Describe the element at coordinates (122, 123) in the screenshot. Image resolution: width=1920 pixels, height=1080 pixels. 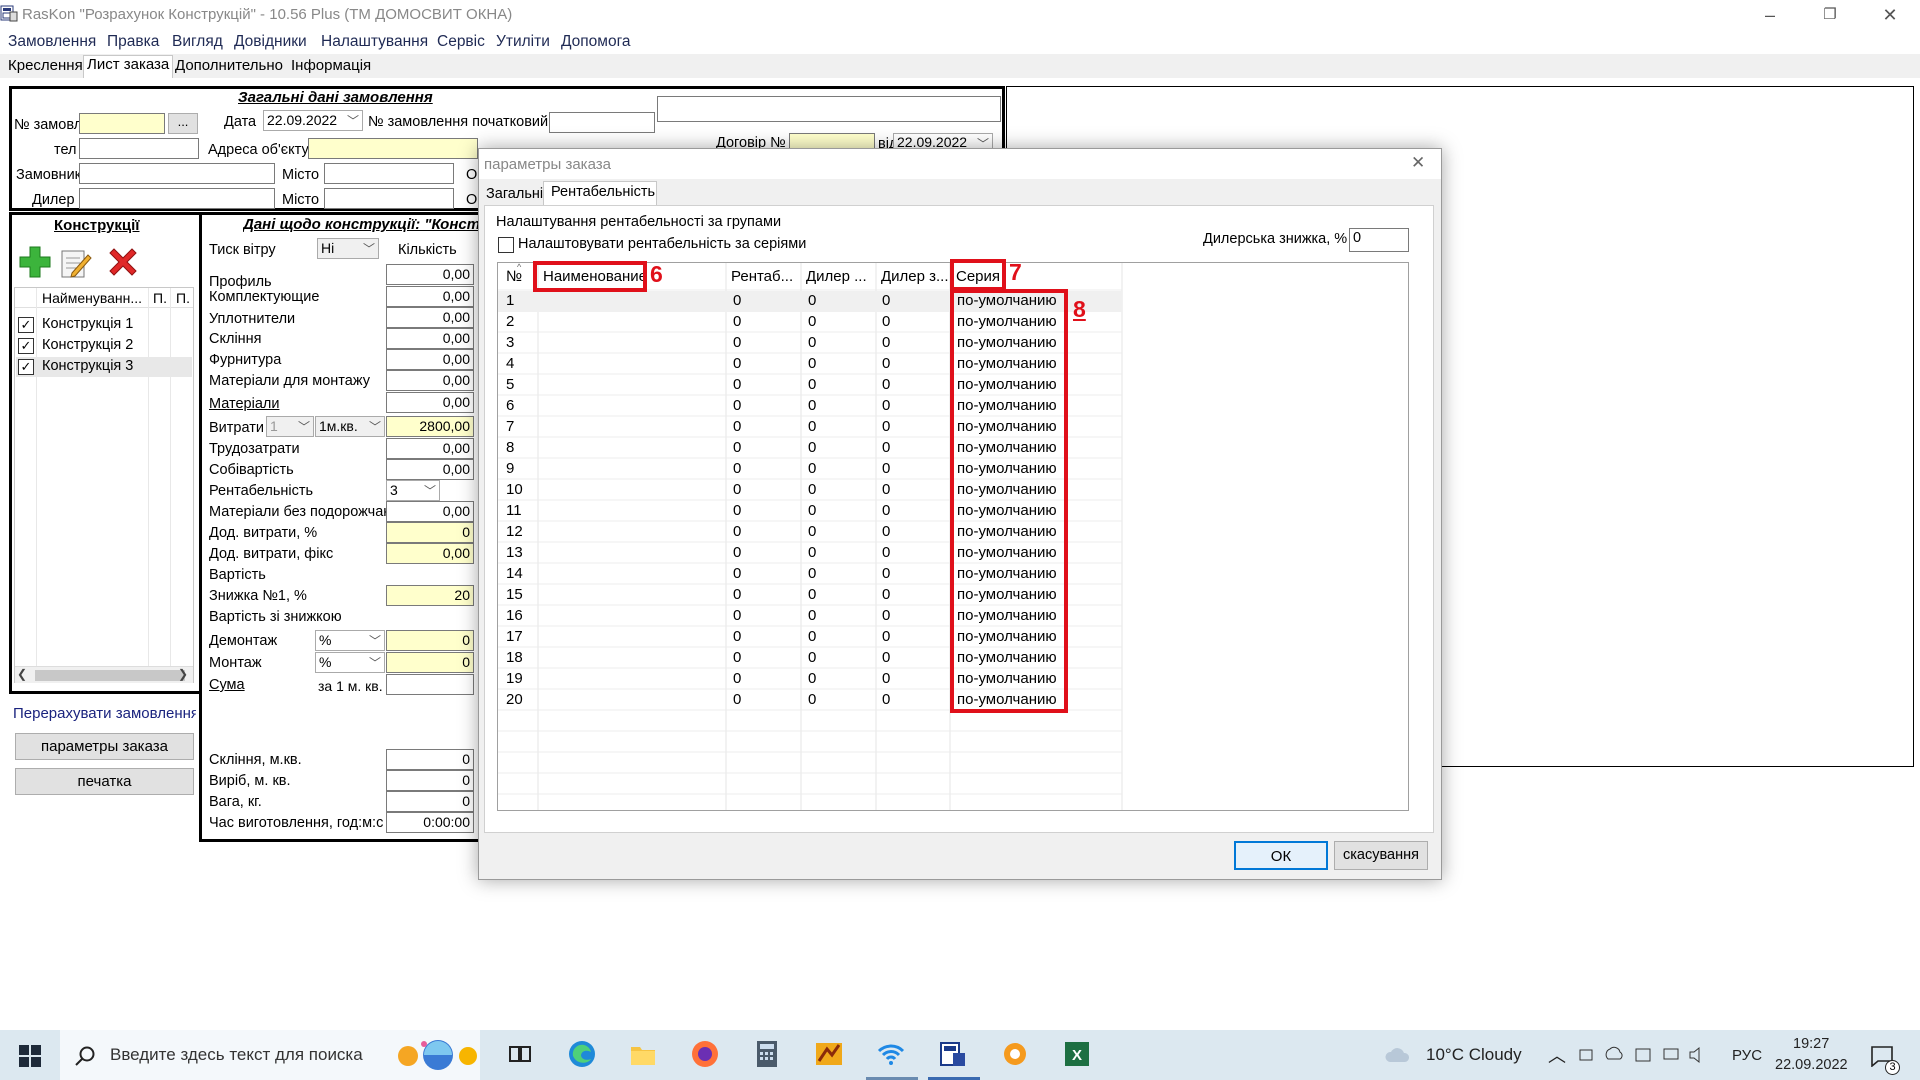
I see `order-no-field` at that location.